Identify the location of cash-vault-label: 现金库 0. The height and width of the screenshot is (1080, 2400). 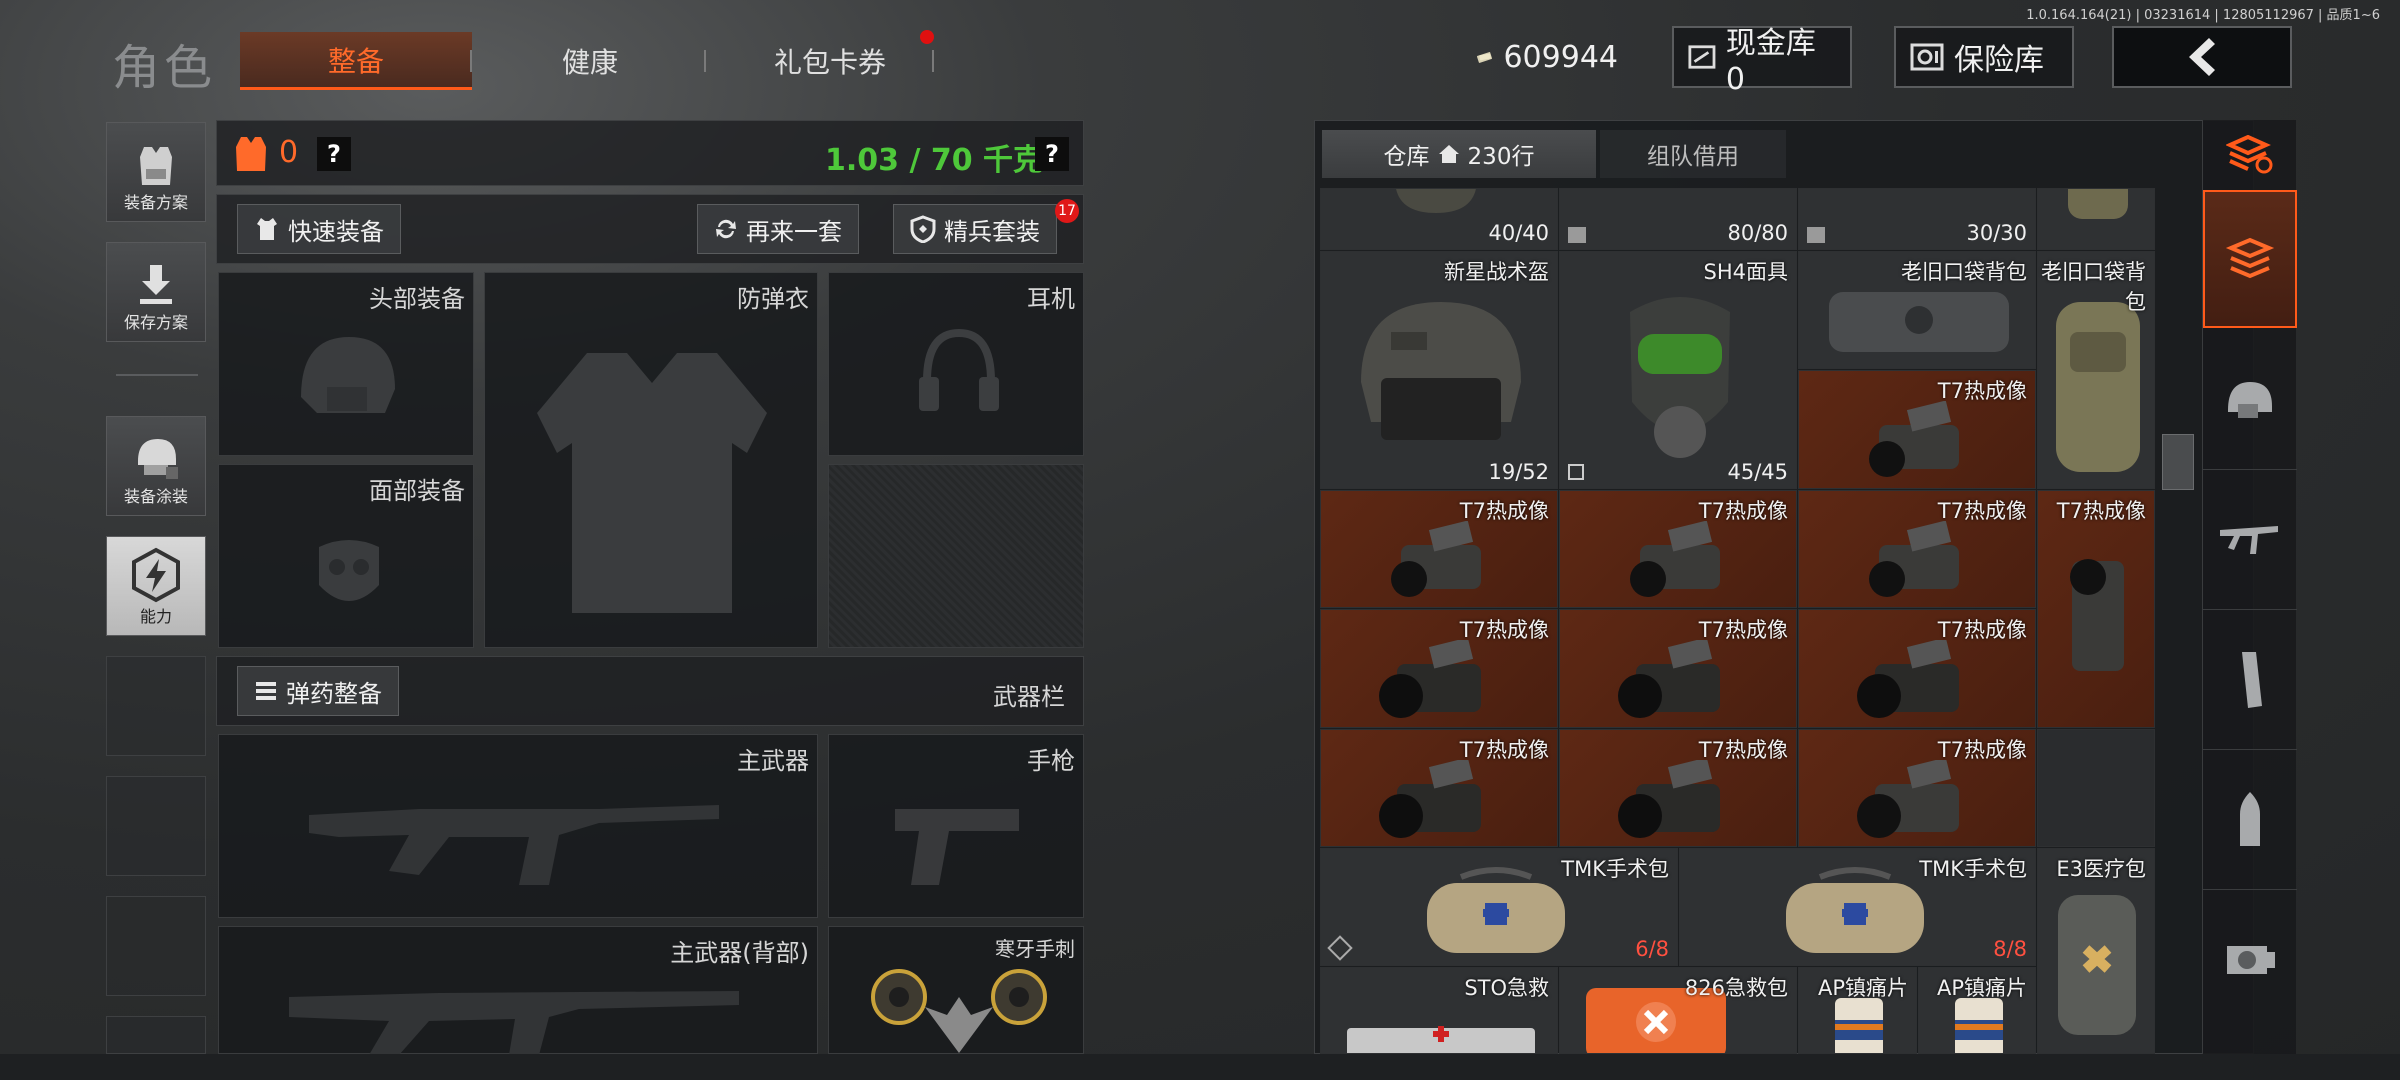
(1770, 61).